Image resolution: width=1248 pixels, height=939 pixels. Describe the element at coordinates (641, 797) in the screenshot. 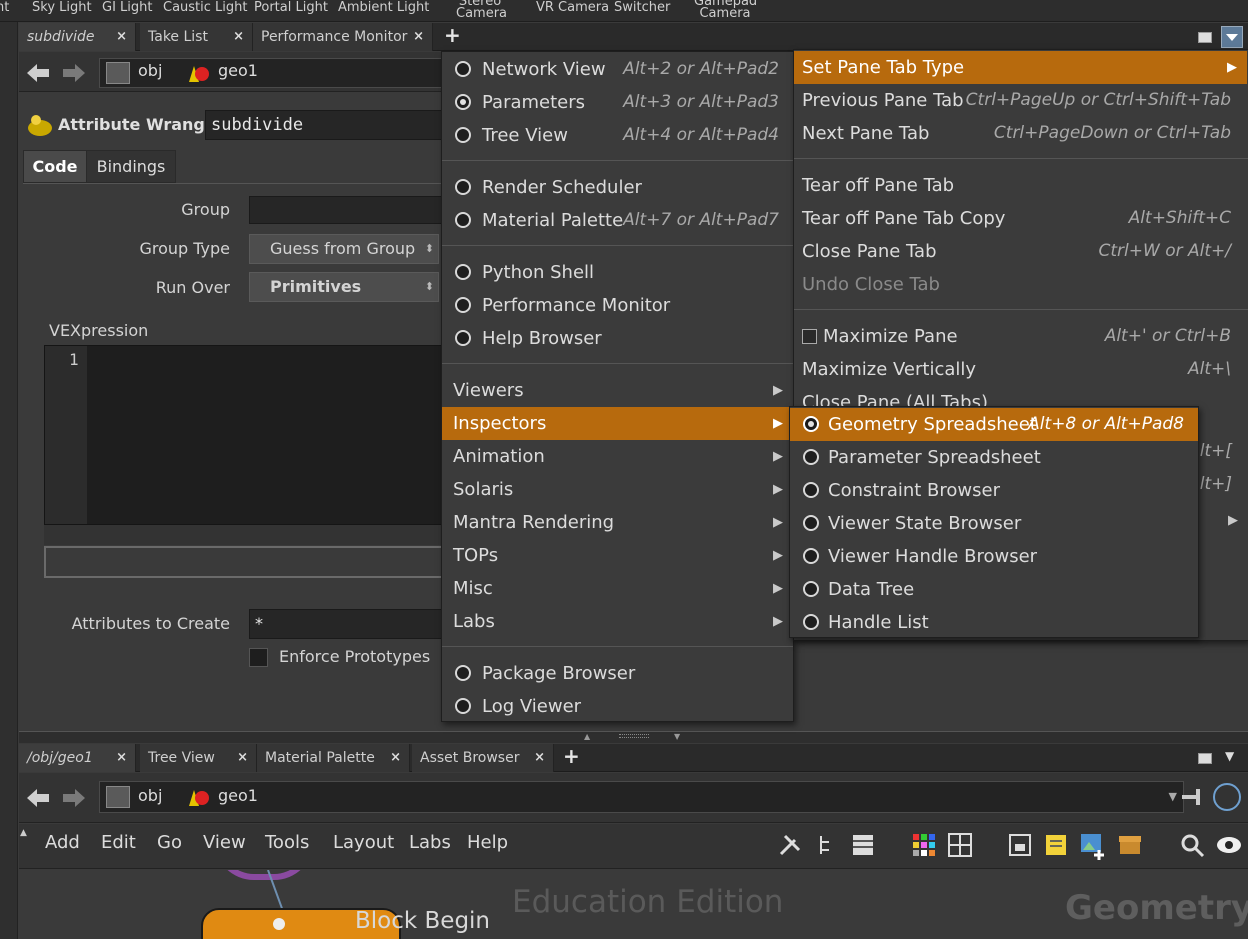

I see `path-field: obj geo1 ▼` at that location.